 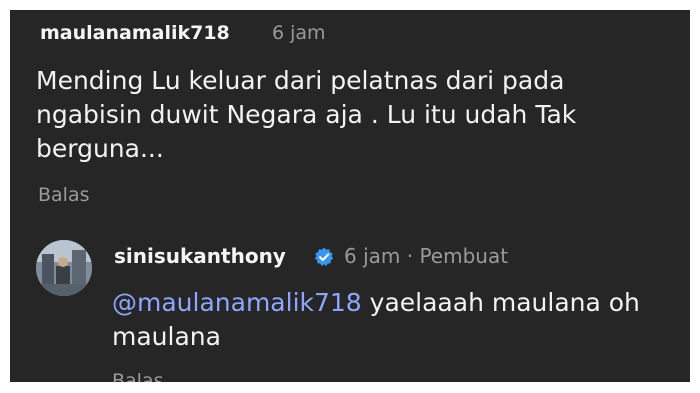 What do you see at coordinates (135, 33) in the screenshot?
I see `comment-username: maulanamalik718` at bounding box center [135, 33].